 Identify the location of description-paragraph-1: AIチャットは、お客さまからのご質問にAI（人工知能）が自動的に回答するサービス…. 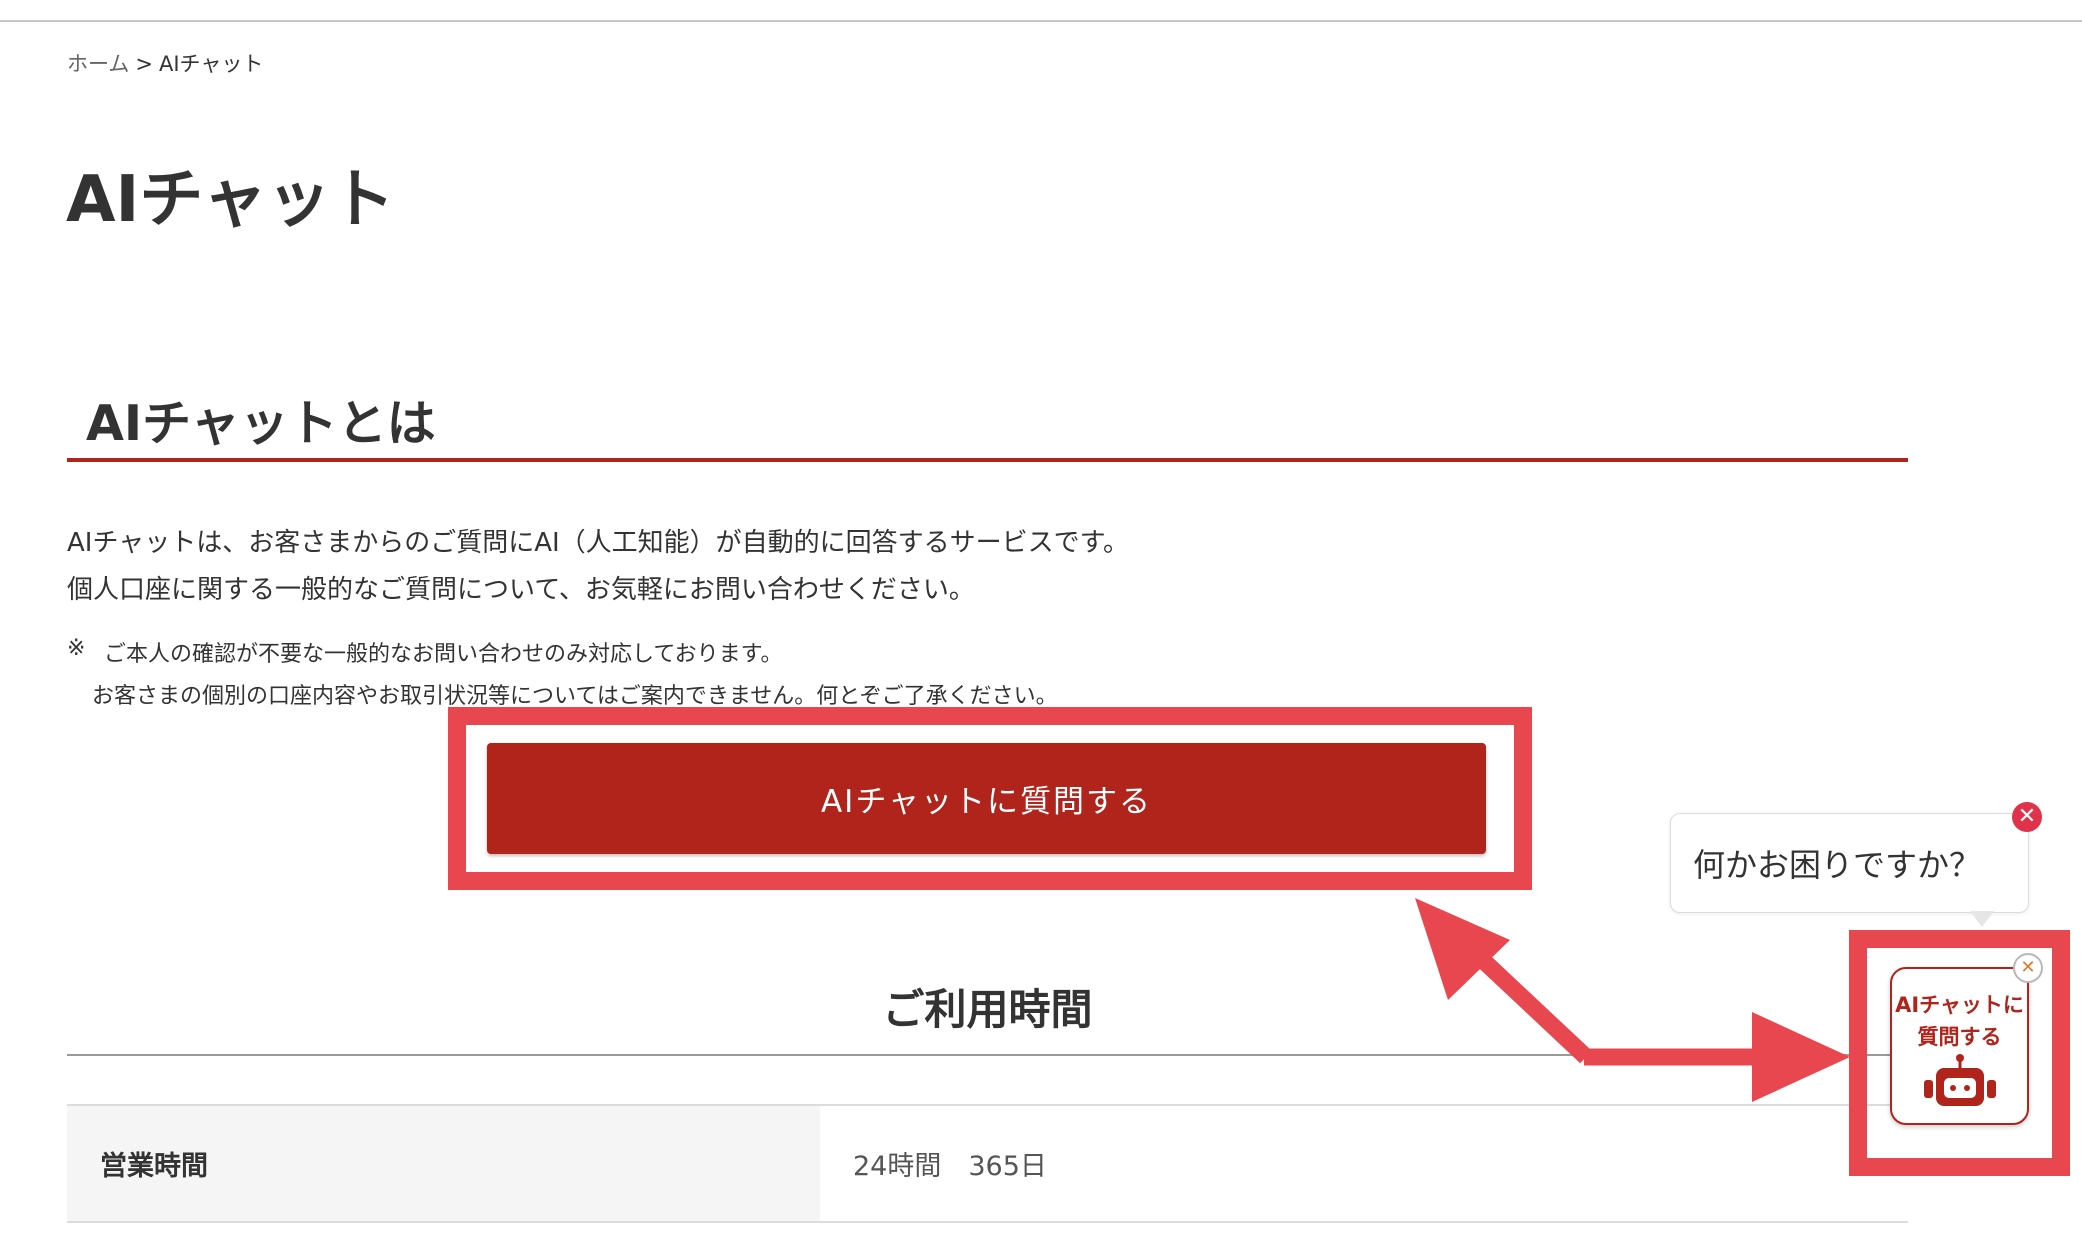
(598, 543).